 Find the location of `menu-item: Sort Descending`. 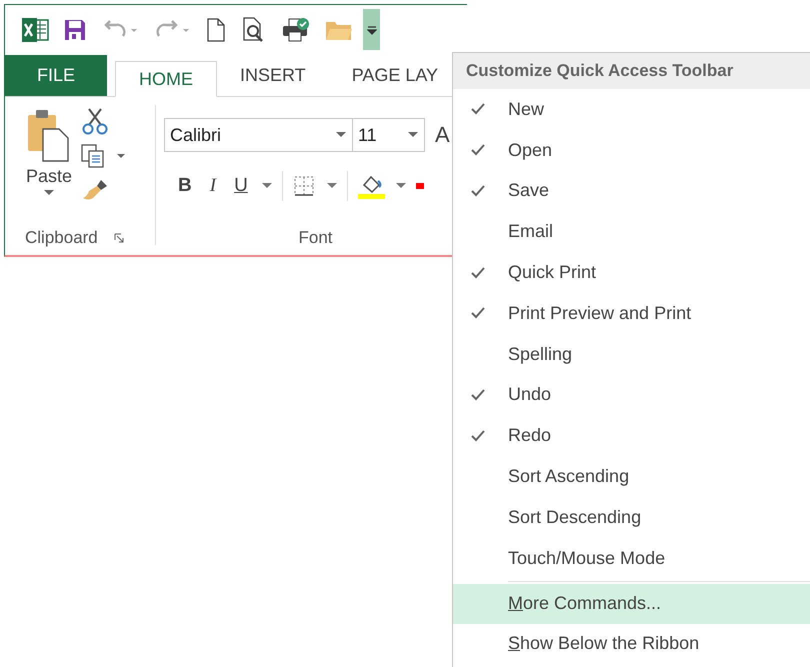

menu-item: Sort Descending is located at coordinates (631, 517).